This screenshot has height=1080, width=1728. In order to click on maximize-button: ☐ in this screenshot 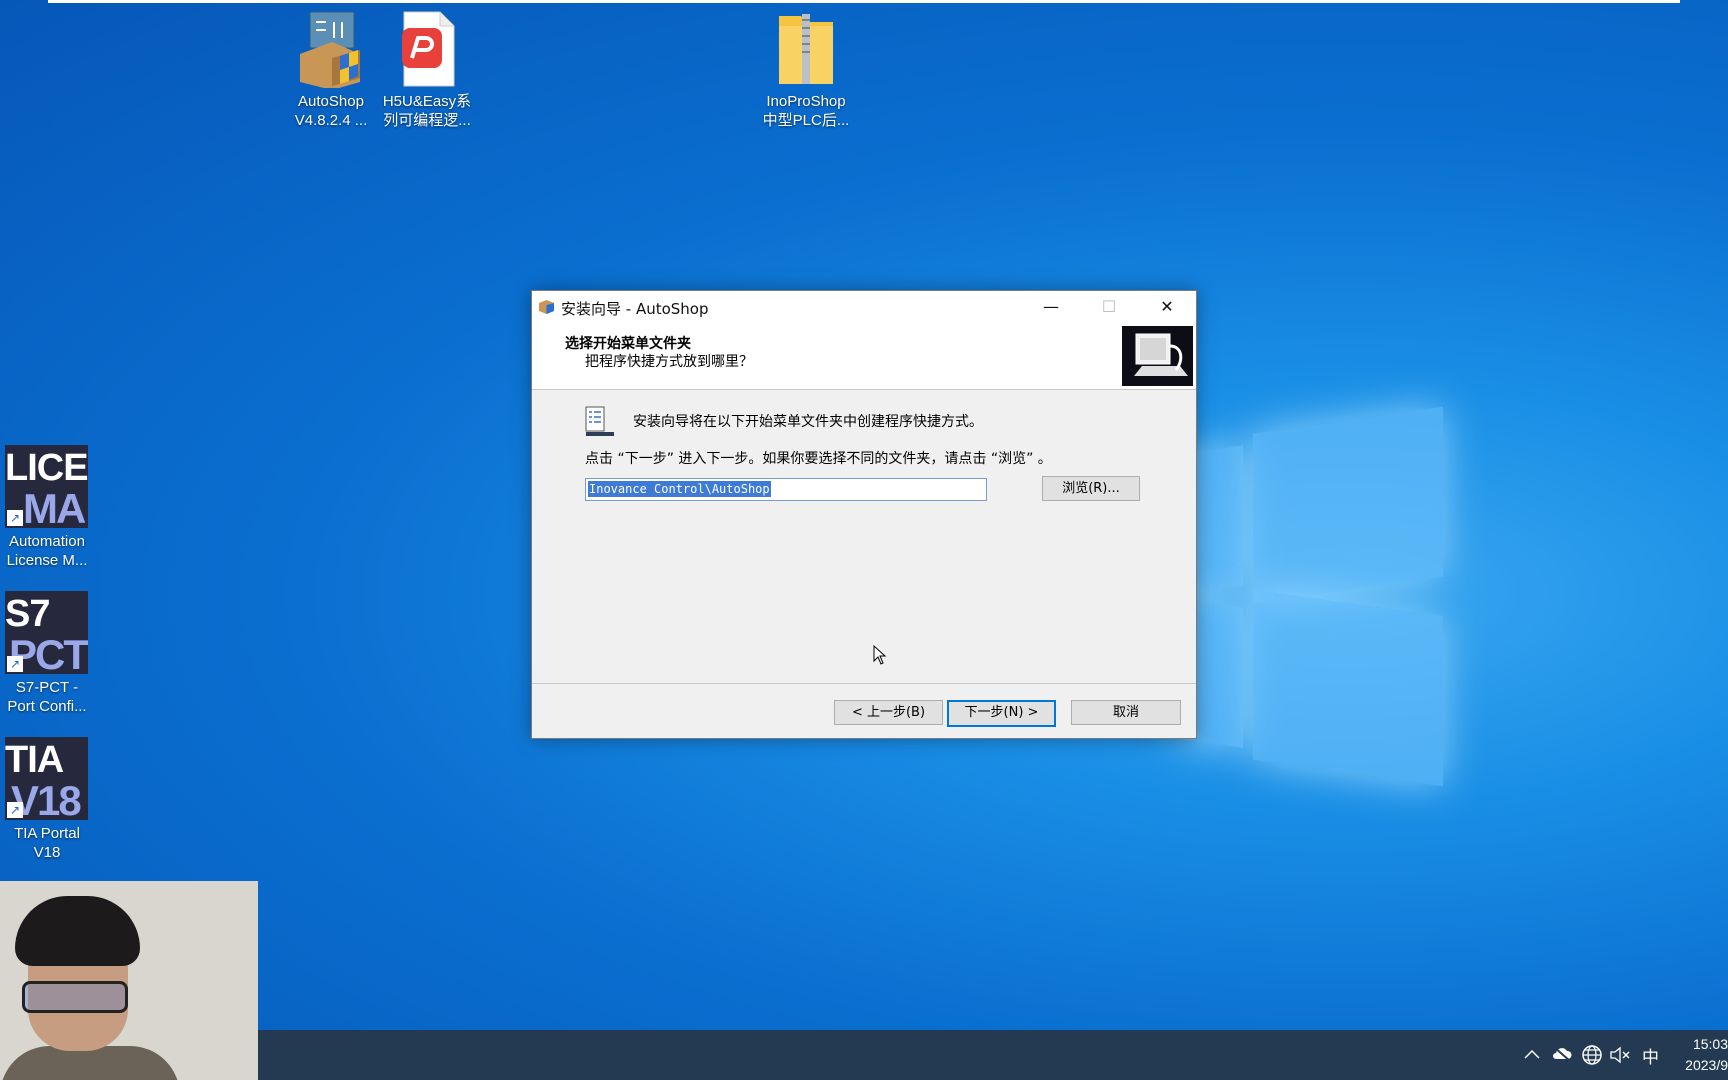, I will do `click(1109, 306)`.